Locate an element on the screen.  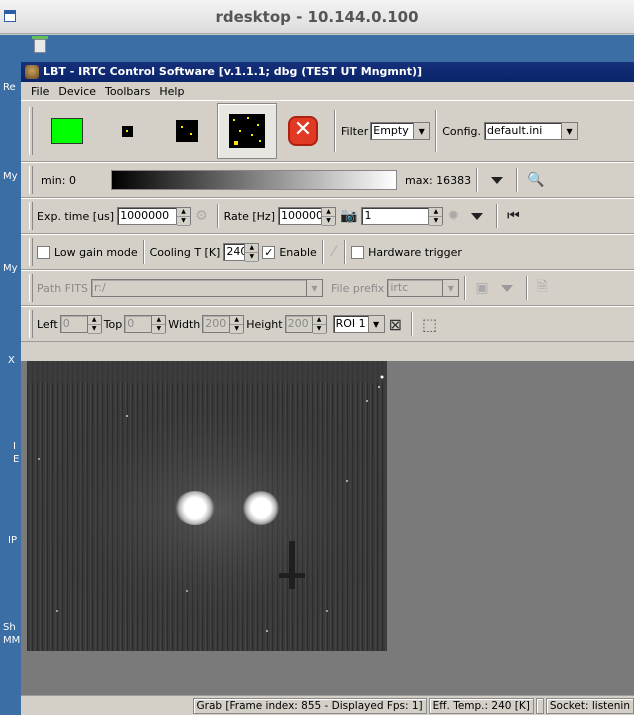
roi-select: ROI 1 ▼ is located at coordinates (358, 324).